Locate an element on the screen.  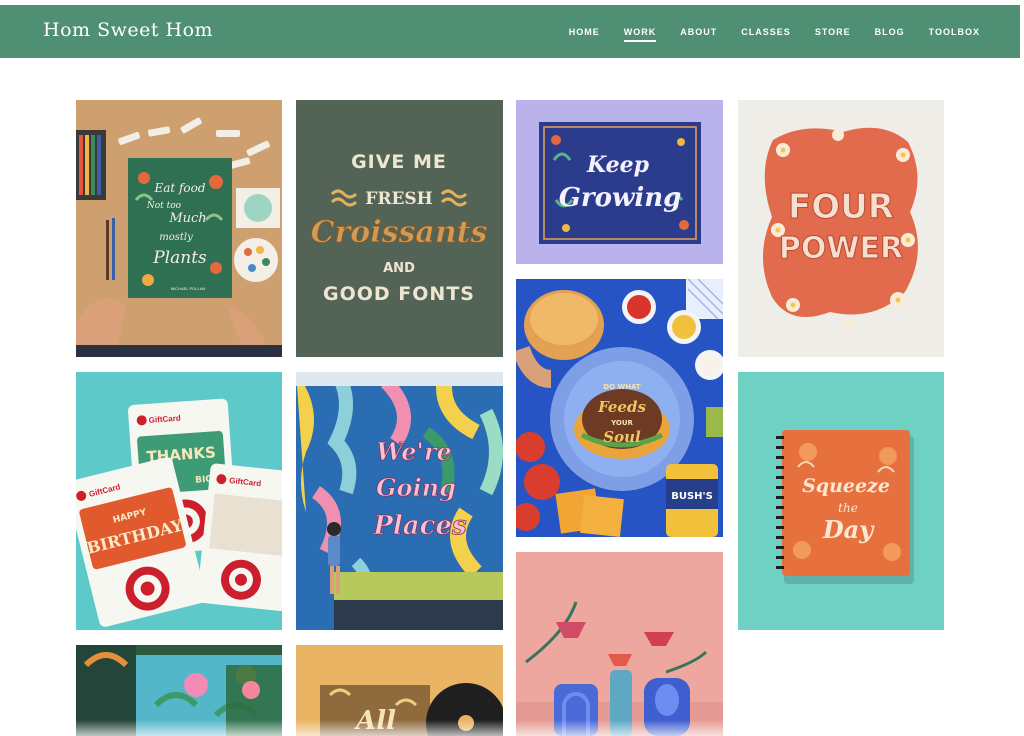
four-line-1: FOUR is located at coordinates (841, 207).